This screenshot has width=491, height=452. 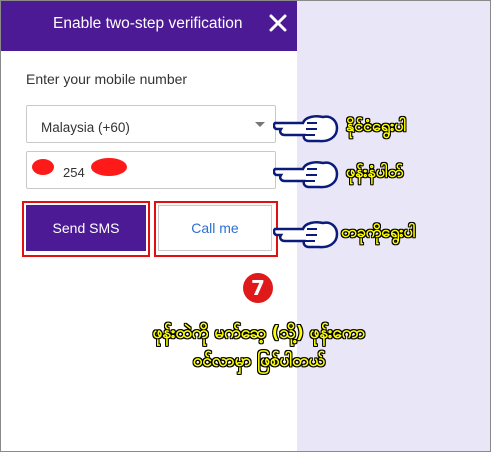 What do you see at coordinates (378, 231) in the screenshot?
I see `note-choose-one: တခုကိုရွေးပါ` at bounding box center [378, 231].